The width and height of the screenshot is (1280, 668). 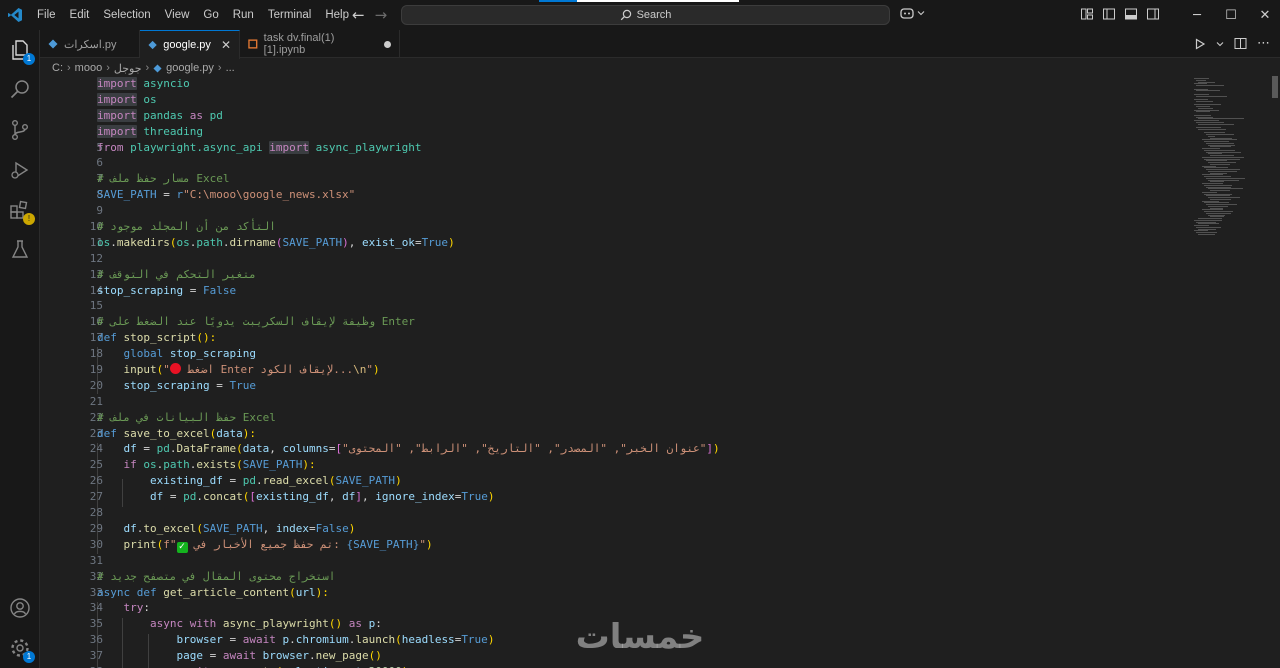 What do you see at coordinates (615, 132) in the screenshot?
I see `code-line: 4import threading` at bounding box center [615, 132].